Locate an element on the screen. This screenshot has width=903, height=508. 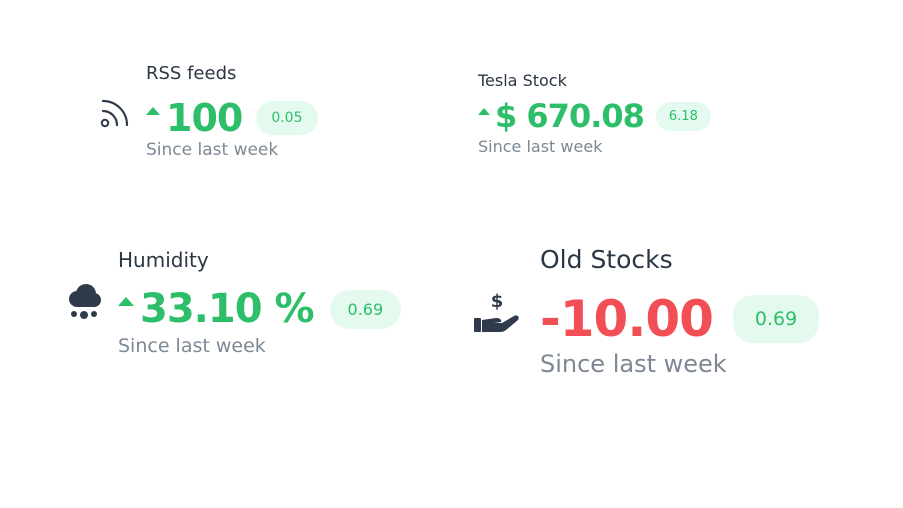
rss-icon is located at coordinates (116, 114).